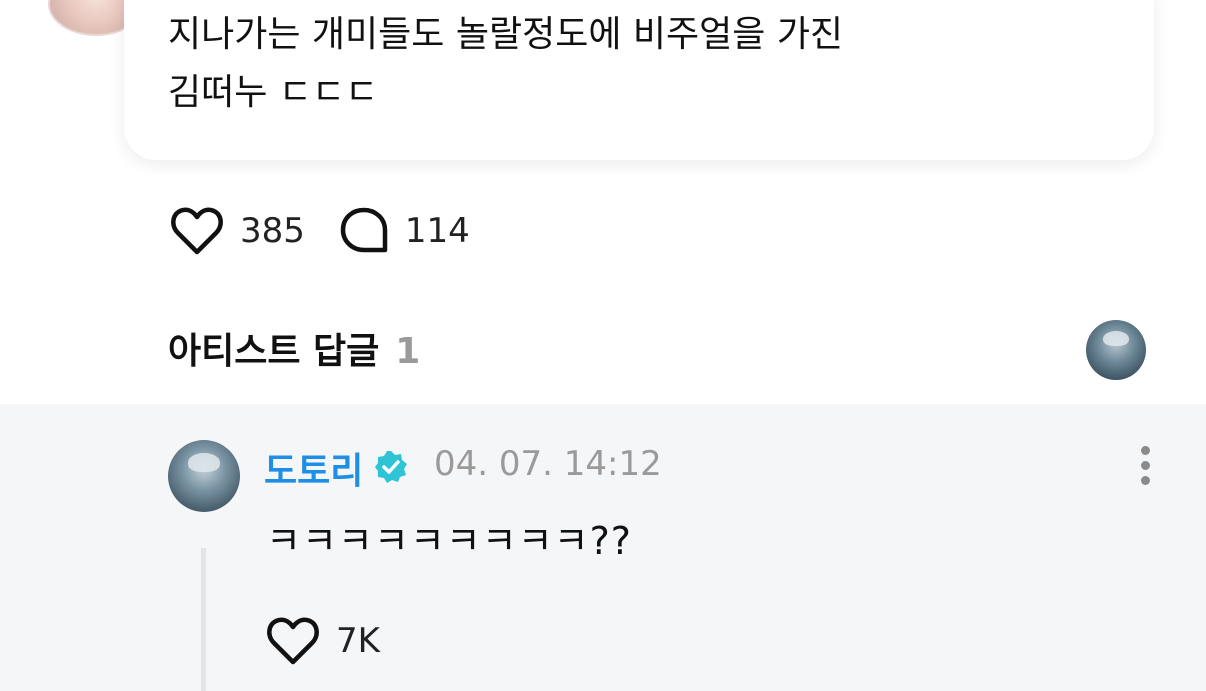 The width and height of the screenshot is (1206, 691). What do you see at coordinates (204, 476) in the screenshot?
I see `reply-author-avatar` at bounding box center [204, 476].